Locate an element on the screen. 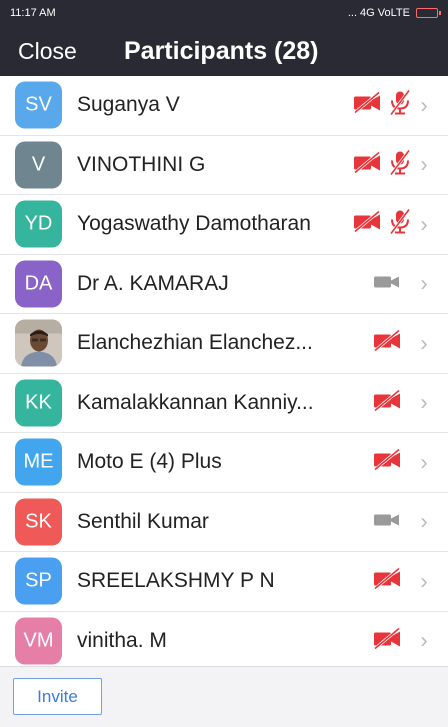 The height and width of the screenshot is (727, 448). page-title: Participants (28) is located at coordinates (221, 51).